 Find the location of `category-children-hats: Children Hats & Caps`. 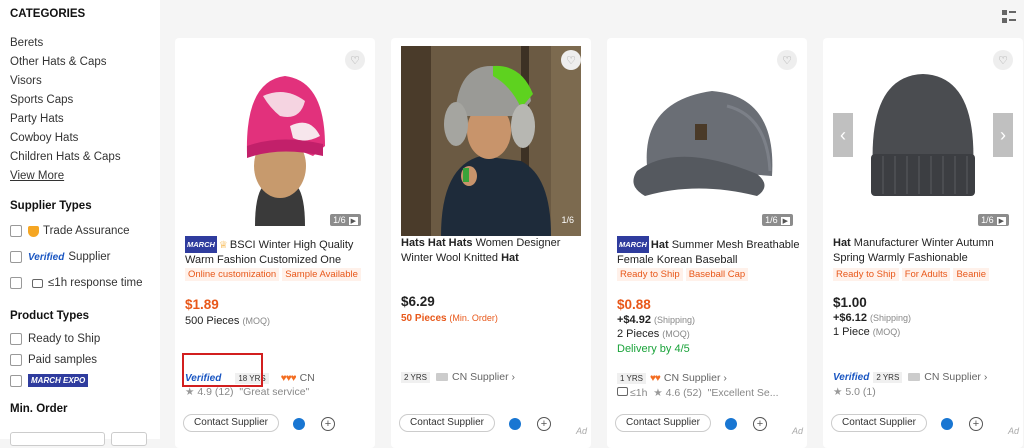

category-children-hats: Children Hats & Caps is located at coordinates (85, 157).